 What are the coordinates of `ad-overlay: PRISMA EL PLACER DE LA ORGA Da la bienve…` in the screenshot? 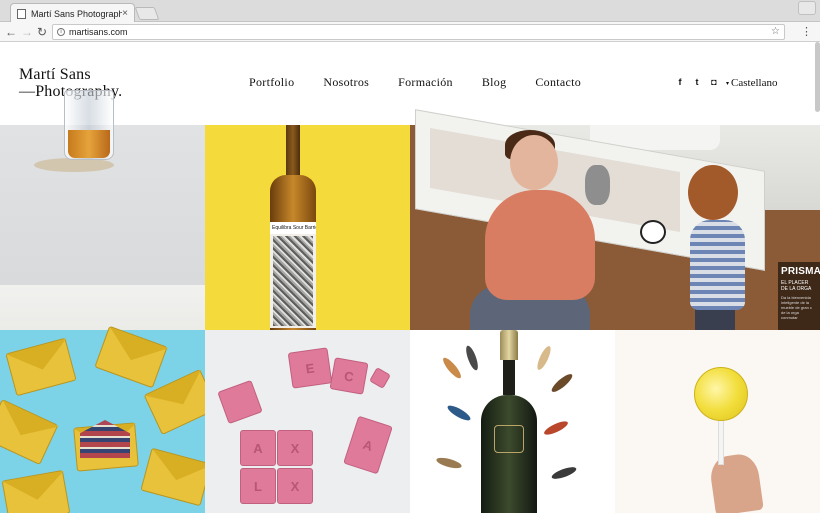 It's located at (799, 296).